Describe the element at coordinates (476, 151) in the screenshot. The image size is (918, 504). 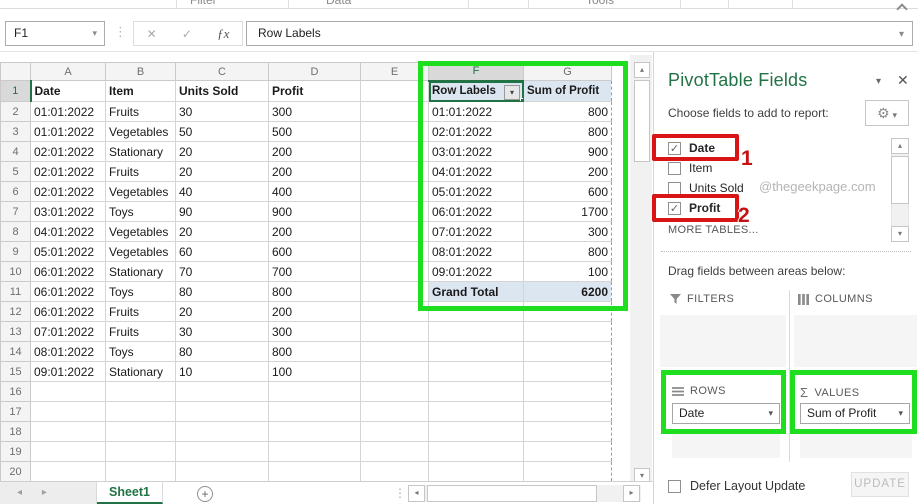
I see `pivot-cell: 03:01:2022` at that location.